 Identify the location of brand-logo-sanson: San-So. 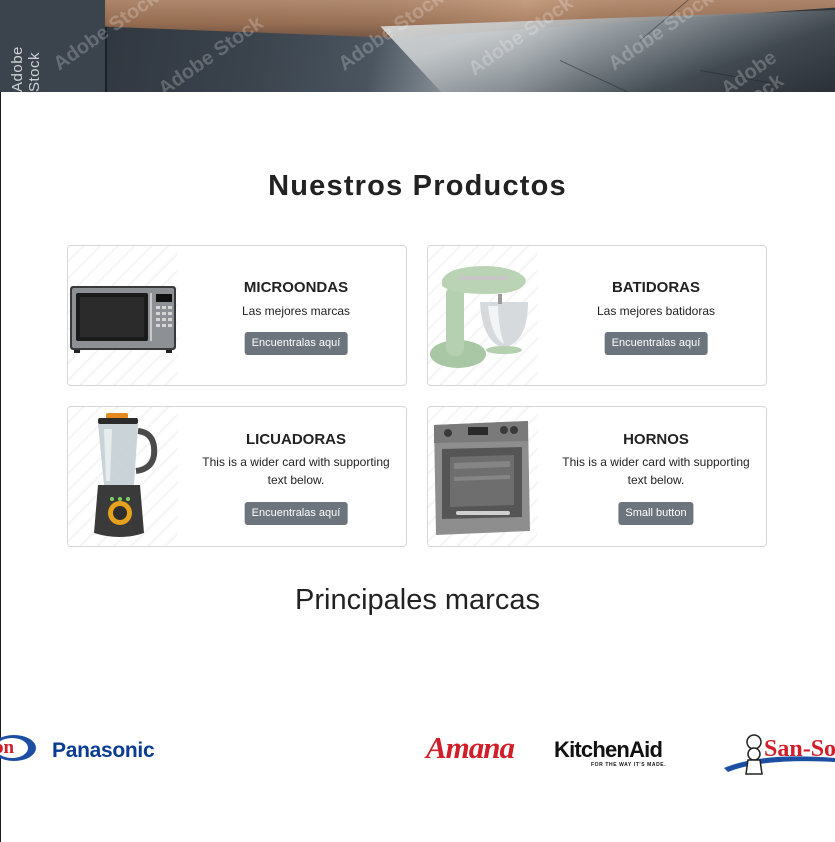
(778, 754).